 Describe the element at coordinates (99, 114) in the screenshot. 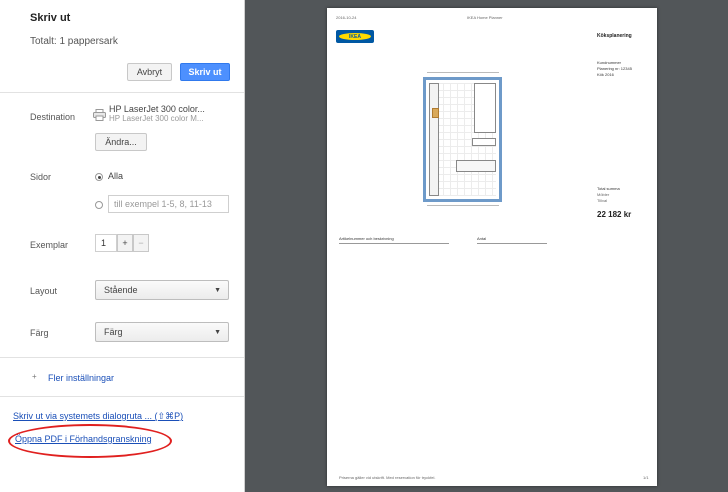

I see `printer-icon` at that location.